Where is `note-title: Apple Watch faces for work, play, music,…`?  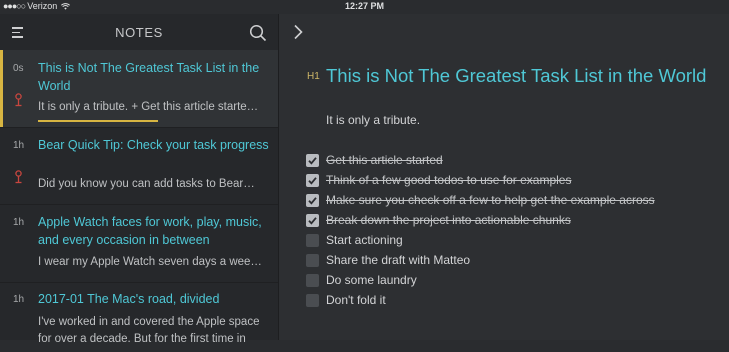
note-title: Apple Watch faces for work, play, music,… is located at coordinates (150, 231).